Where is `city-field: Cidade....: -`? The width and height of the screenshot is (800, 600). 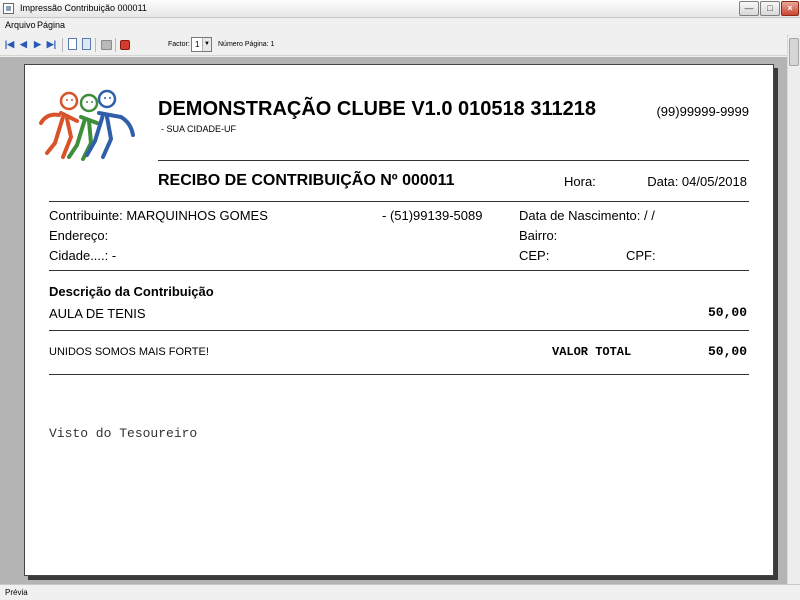 city-field: Cidade....: - is located at coordinates (83, 255).